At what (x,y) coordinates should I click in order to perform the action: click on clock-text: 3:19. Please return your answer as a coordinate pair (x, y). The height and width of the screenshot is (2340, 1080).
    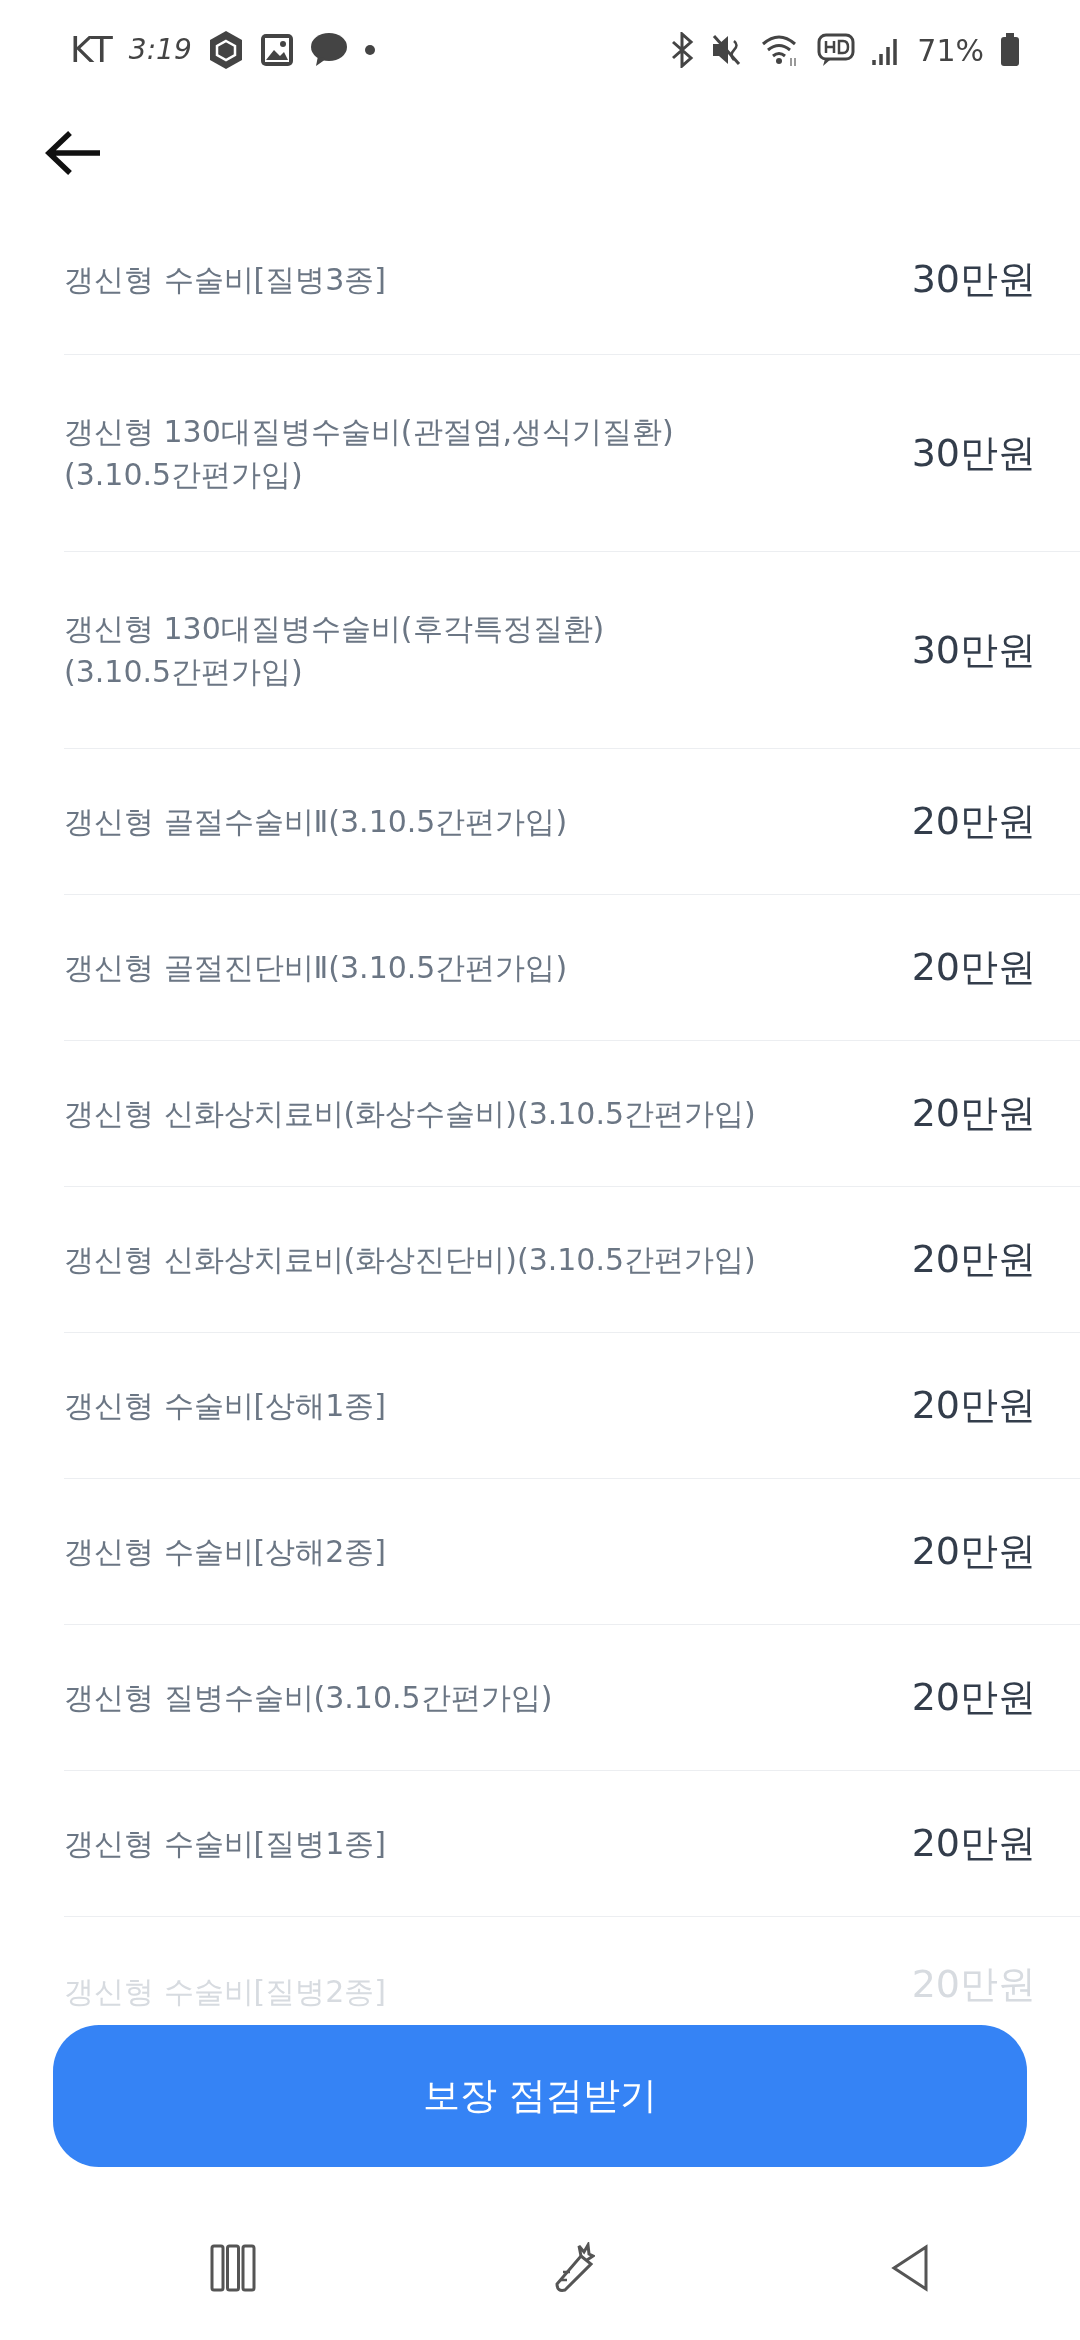
    Looking at the image, I should click on (160, 50).